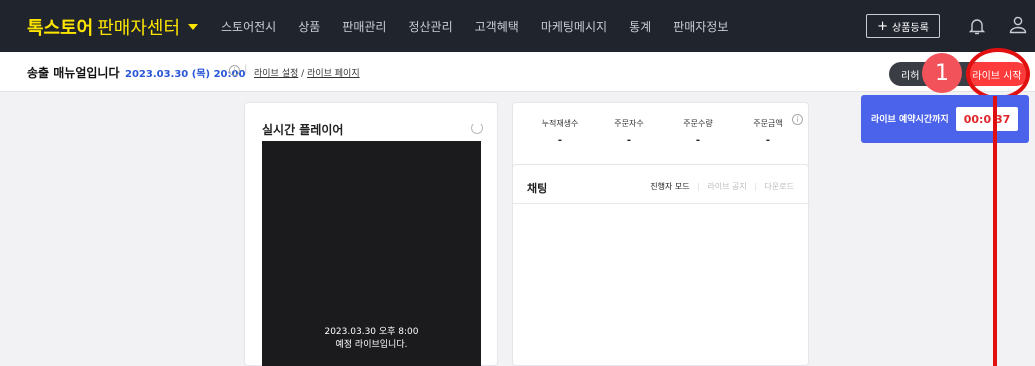 The width and height of the screenshot is (1035, 366). Describe the element at coordinates (333, 74) in the screenshot. I see `live-page-link: 라이브 페이지` at that location.